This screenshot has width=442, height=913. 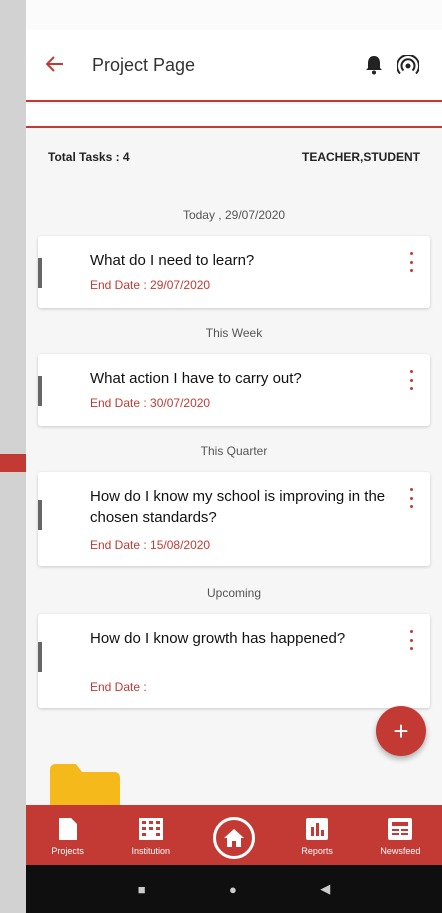 I want to click on nav-reports: Reports, so click(x=317, y=835).